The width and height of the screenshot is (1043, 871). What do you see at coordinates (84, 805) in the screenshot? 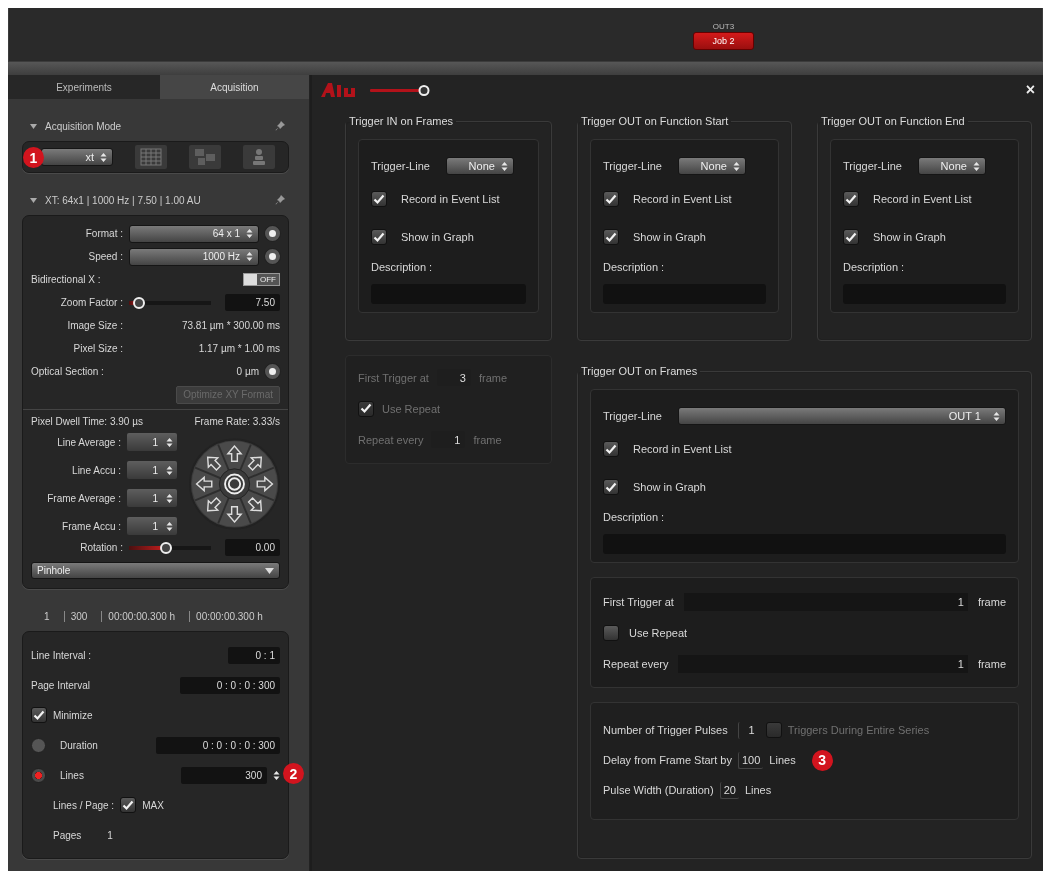
I see `field-label: Lines / Page :` at bounding box center [84, 805].